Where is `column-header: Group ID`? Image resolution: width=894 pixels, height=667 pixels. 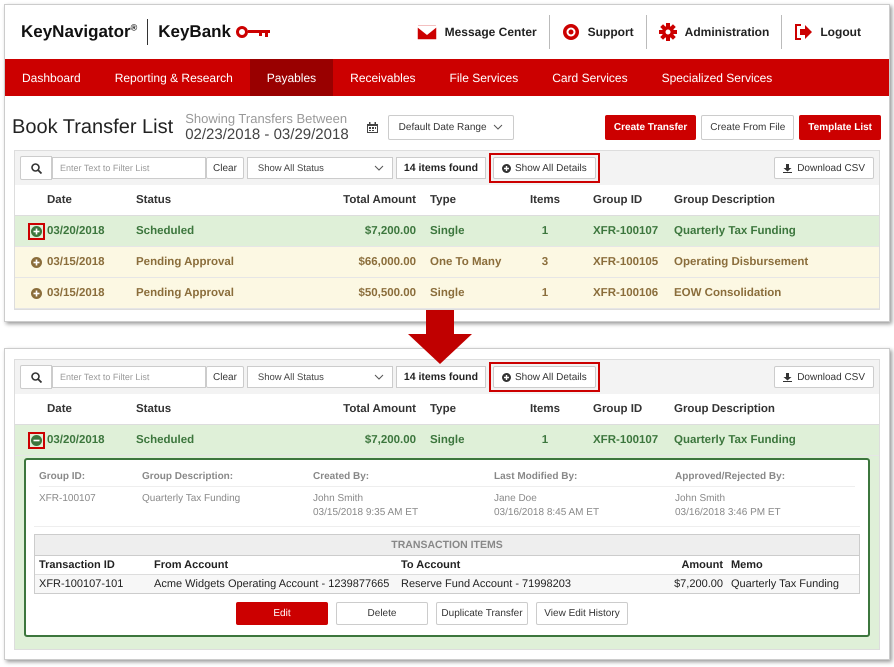
column-header: Group ID is located at coordinates (618, 200).